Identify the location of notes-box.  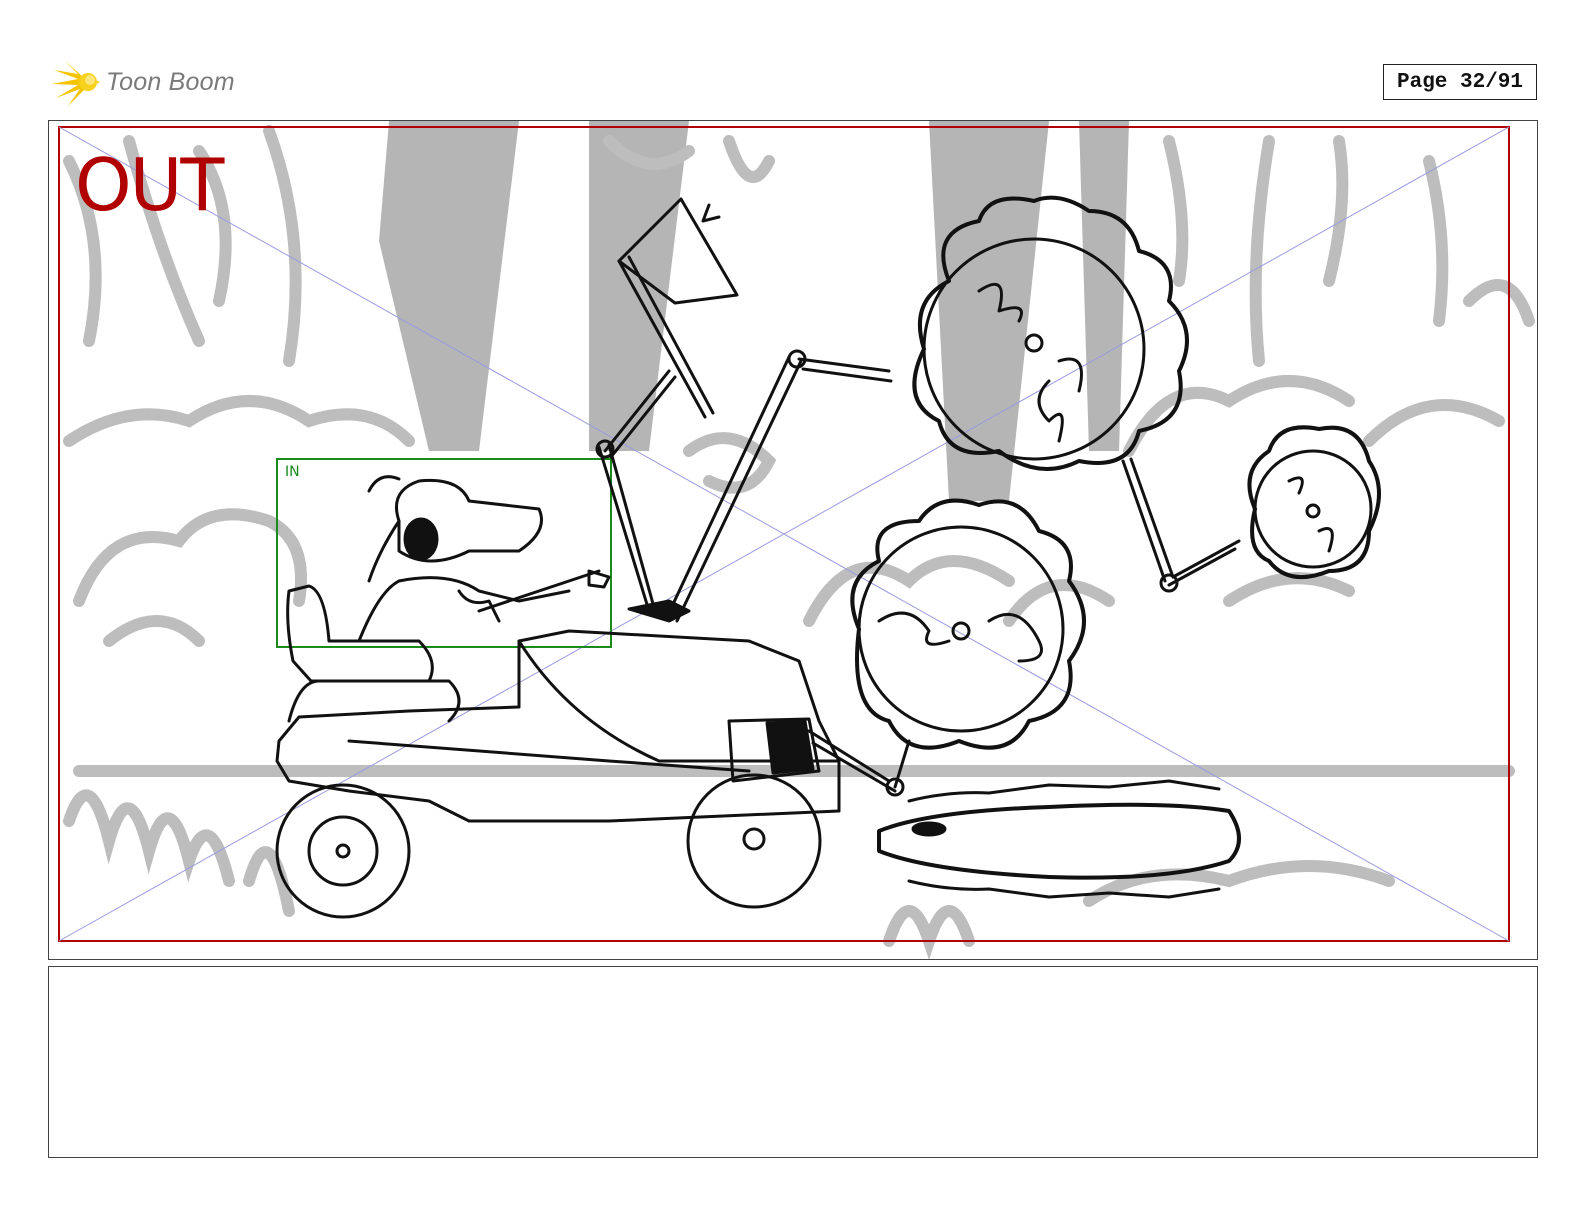
(793, 1062).